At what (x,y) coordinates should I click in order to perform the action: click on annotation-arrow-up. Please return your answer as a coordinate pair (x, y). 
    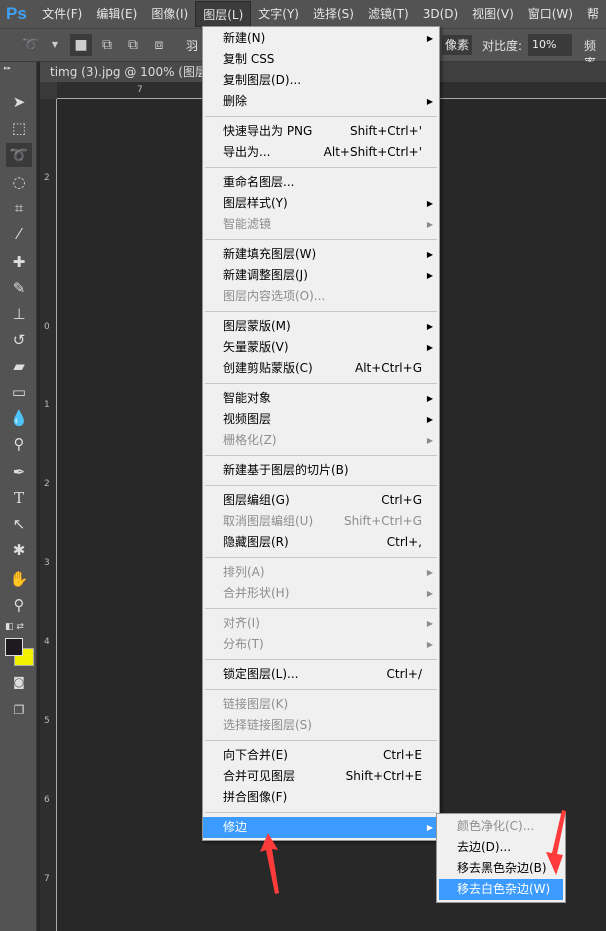
    Looking at the image, I should click on (269, 863).